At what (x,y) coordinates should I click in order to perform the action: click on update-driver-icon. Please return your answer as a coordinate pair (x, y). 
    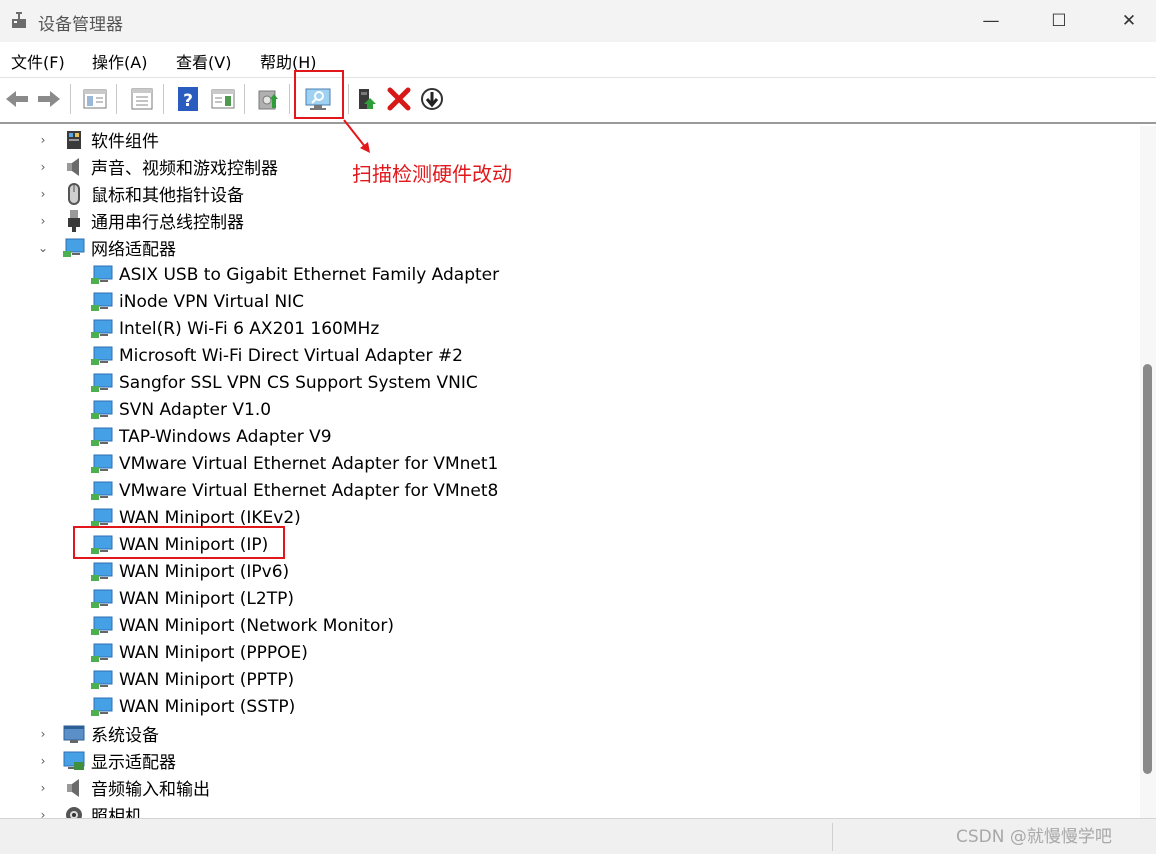
    Looking at the image, I should click on (268, 100).